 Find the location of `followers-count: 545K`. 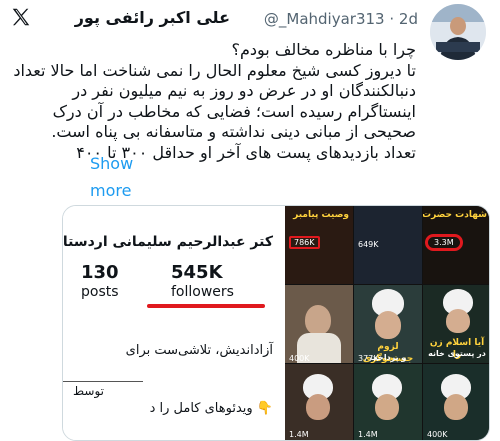

followers-count: 545K is located at coordinates (197, 272).